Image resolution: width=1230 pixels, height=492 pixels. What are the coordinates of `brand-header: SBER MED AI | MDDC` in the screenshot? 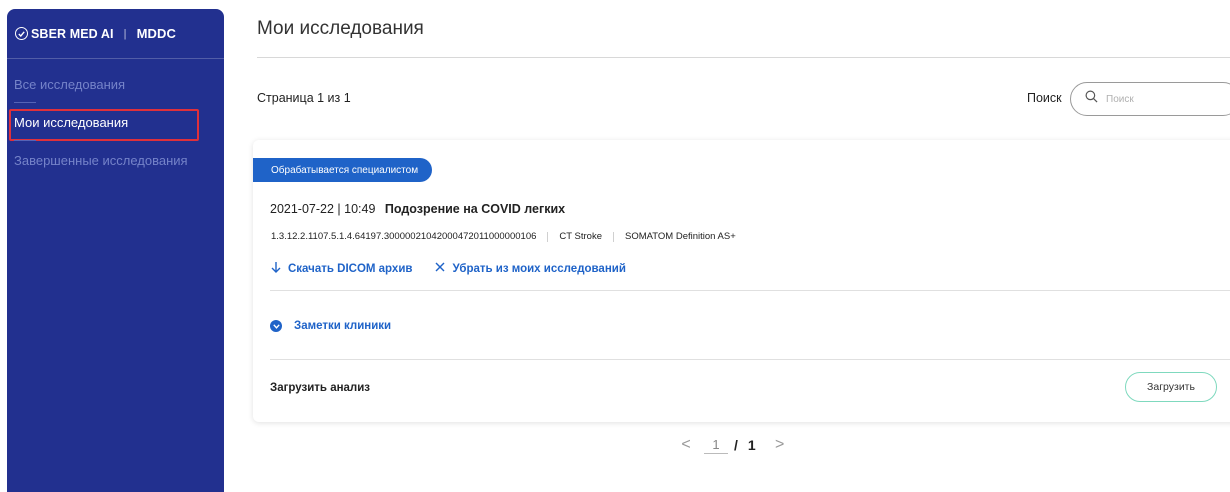 It's located at (115, 34).